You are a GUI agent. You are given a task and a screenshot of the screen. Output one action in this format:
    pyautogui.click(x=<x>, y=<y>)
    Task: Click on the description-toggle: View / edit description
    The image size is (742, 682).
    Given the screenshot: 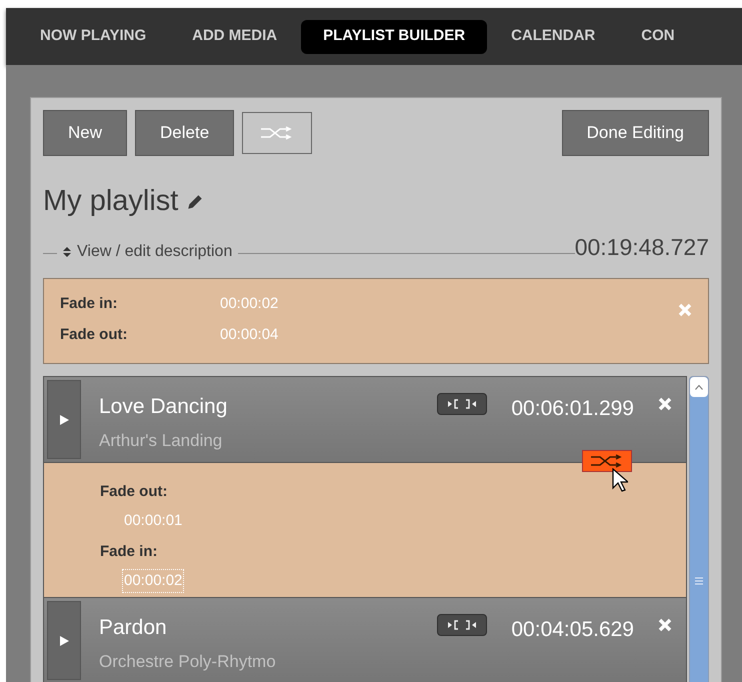 What is the action you would take?
    pyautogui.click(x=147, y=252)
    